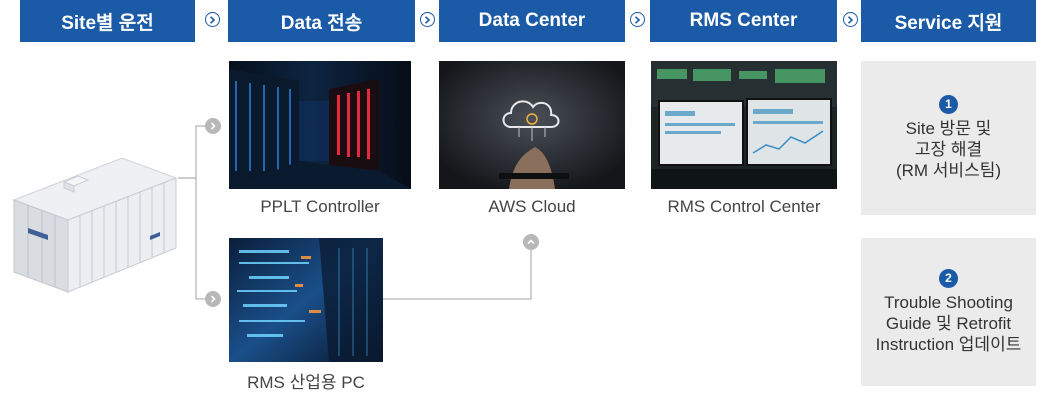  Describe the element at coordinates (320, 206) in the screenshot. I see `pplt-controller-caption: PPLT Controller` at that location.